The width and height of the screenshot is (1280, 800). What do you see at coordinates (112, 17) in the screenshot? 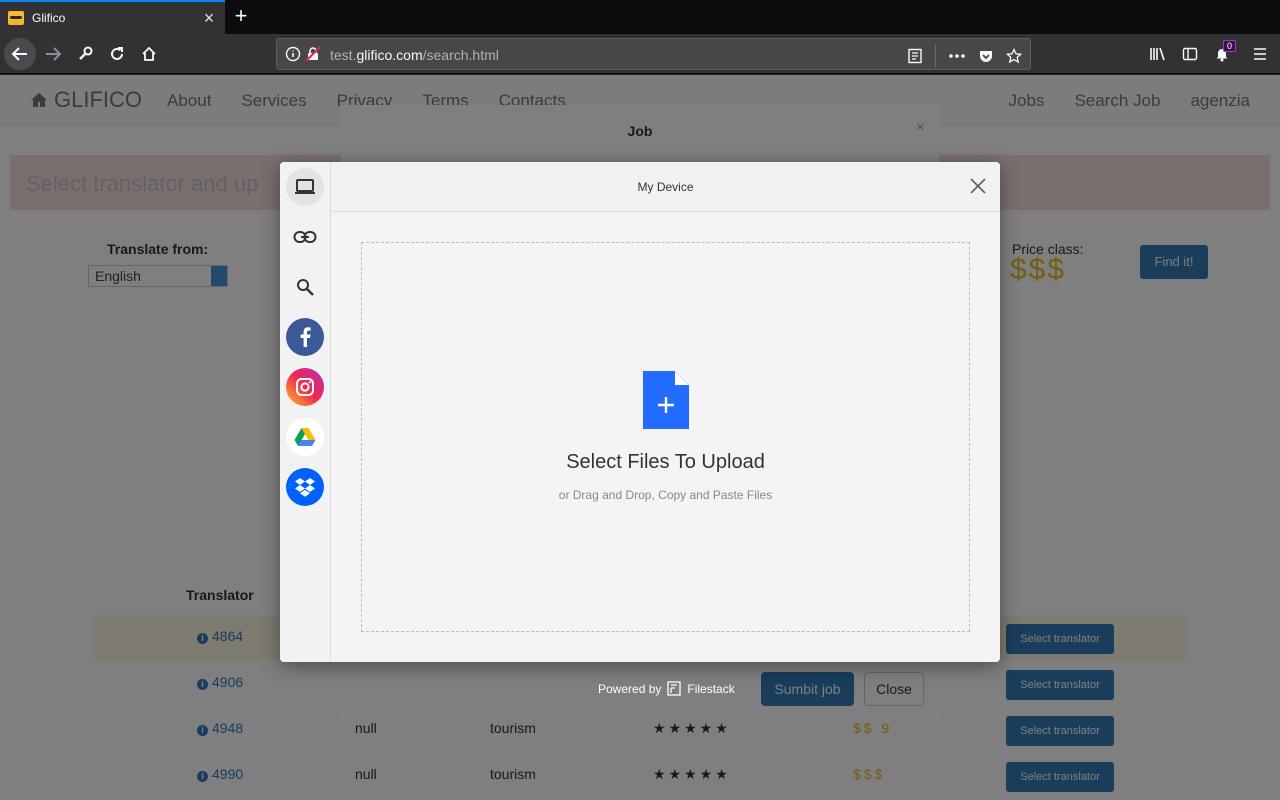
I see `tab-glifico: Glifico ×` at bounding box center [112, 17].